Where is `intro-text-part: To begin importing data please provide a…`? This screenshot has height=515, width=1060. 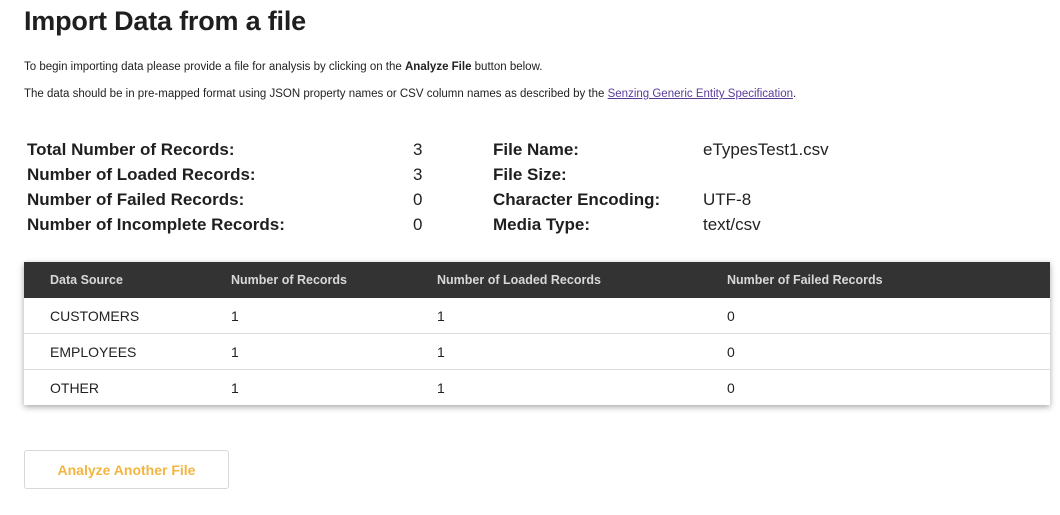 intro-text-part: To begin importing data please provide a… is located at coordinates (214, 67).